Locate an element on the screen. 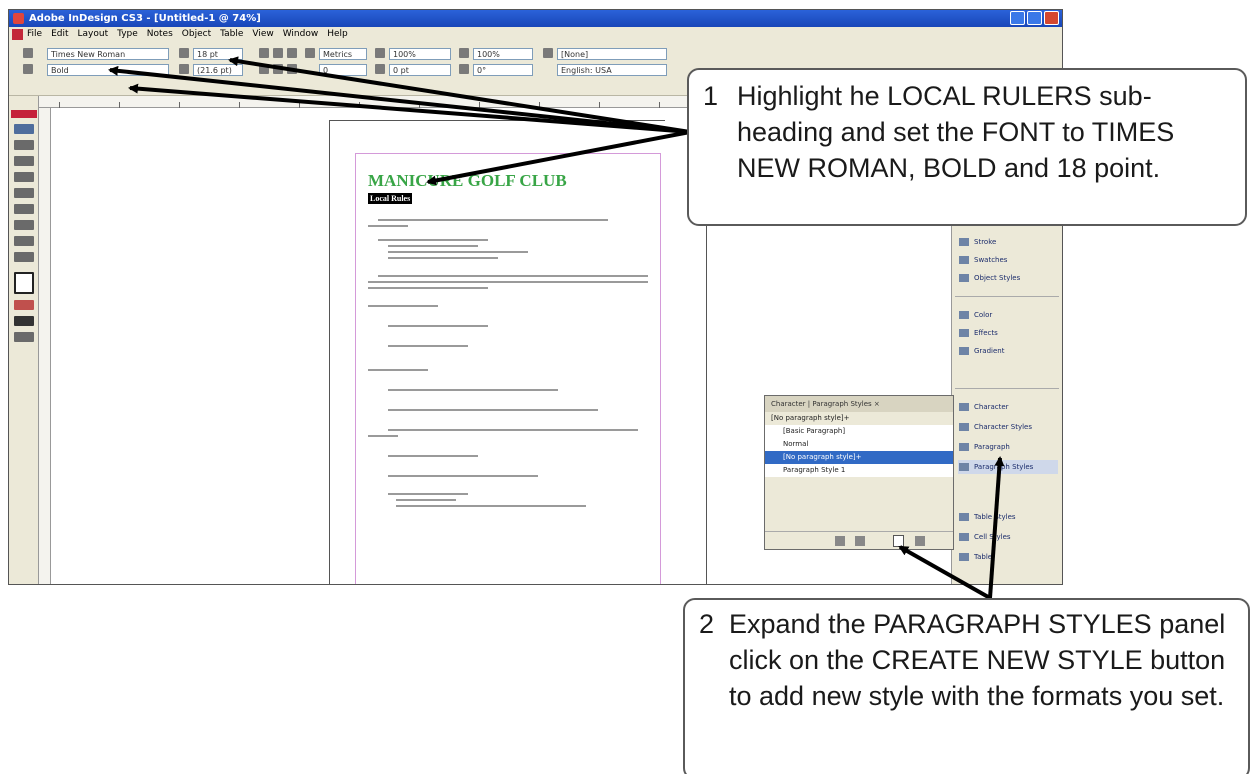 The height and width of the screenshot is (774, 1257). menu-object: Object is located at coordinates (196, 34).